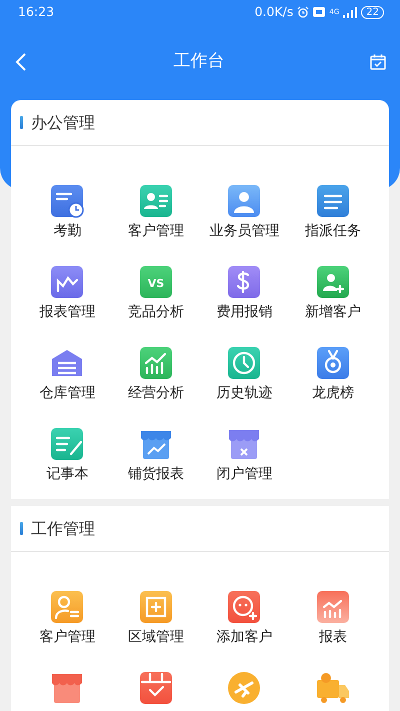 This screenshot has height=711, width=400. Describe the element at coordinates (244, 688) in the screenshot. I see `plane-icon` at that location.